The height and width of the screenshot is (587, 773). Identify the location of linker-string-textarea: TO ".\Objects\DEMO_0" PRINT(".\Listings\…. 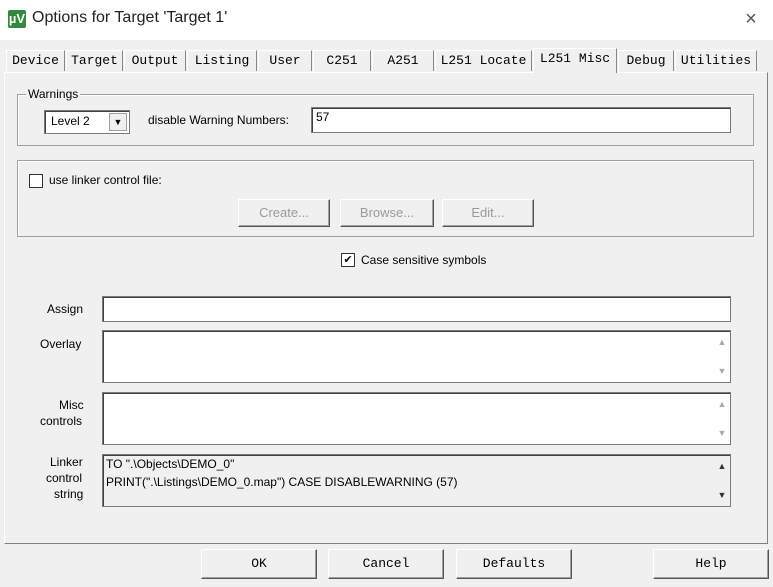
(416, 480).